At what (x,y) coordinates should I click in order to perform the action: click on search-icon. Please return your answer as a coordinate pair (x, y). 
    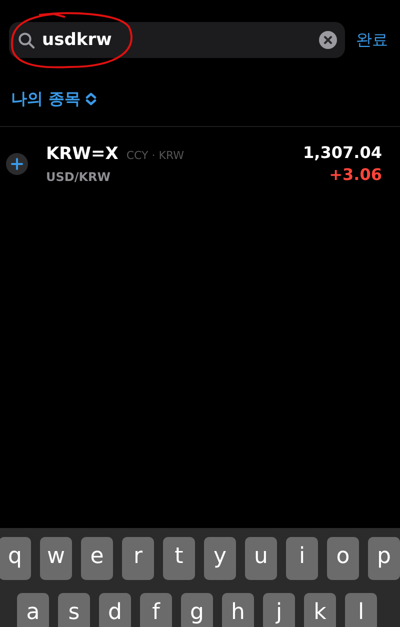
    Looking at the image, I should click on (26, 40).